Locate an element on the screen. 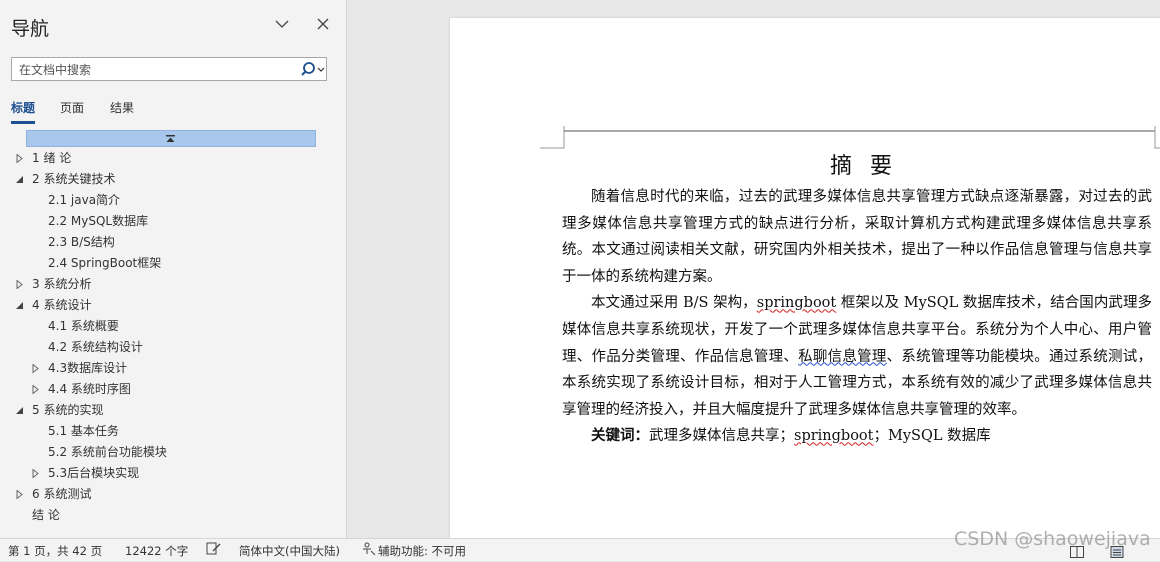  collapse-all-bar is located at coordinates (171, 138).